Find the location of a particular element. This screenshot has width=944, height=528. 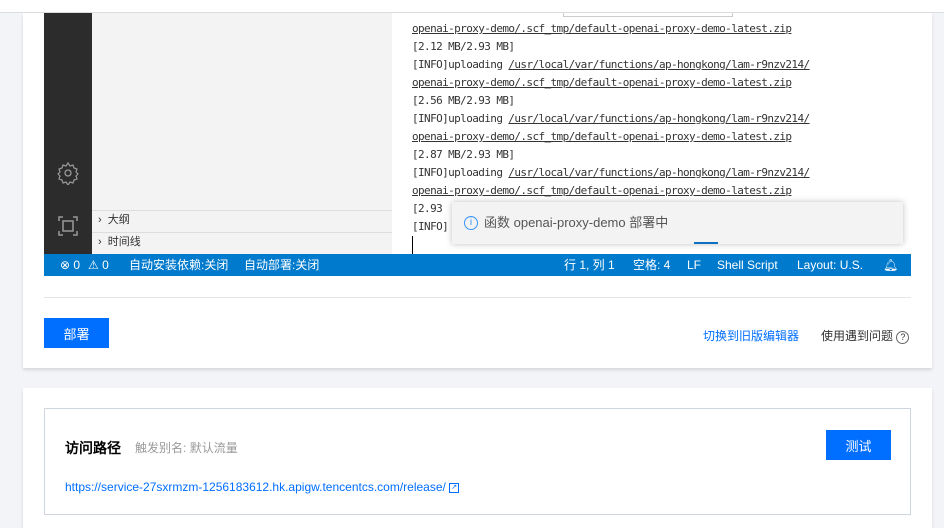

progress-indicator is located at coordinates (706, 243).